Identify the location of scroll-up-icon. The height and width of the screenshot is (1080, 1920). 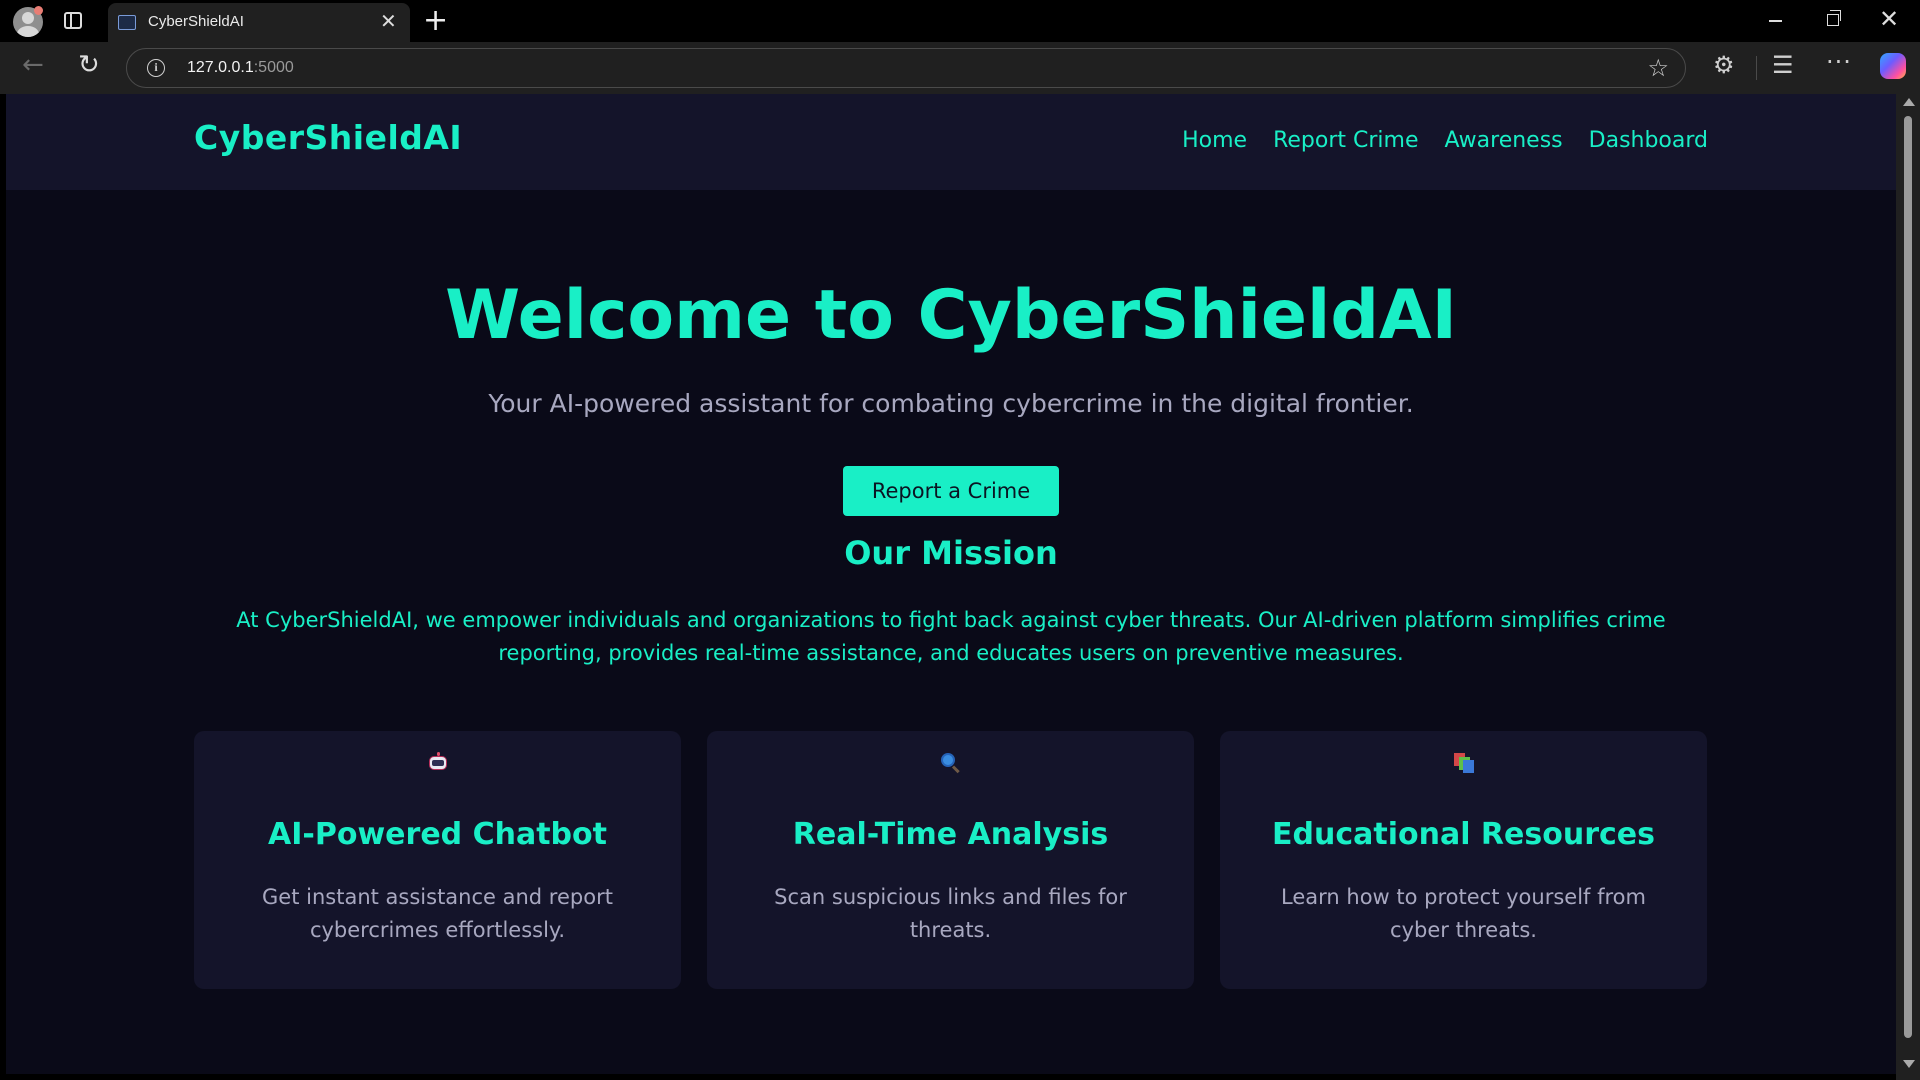
(1909, 102).